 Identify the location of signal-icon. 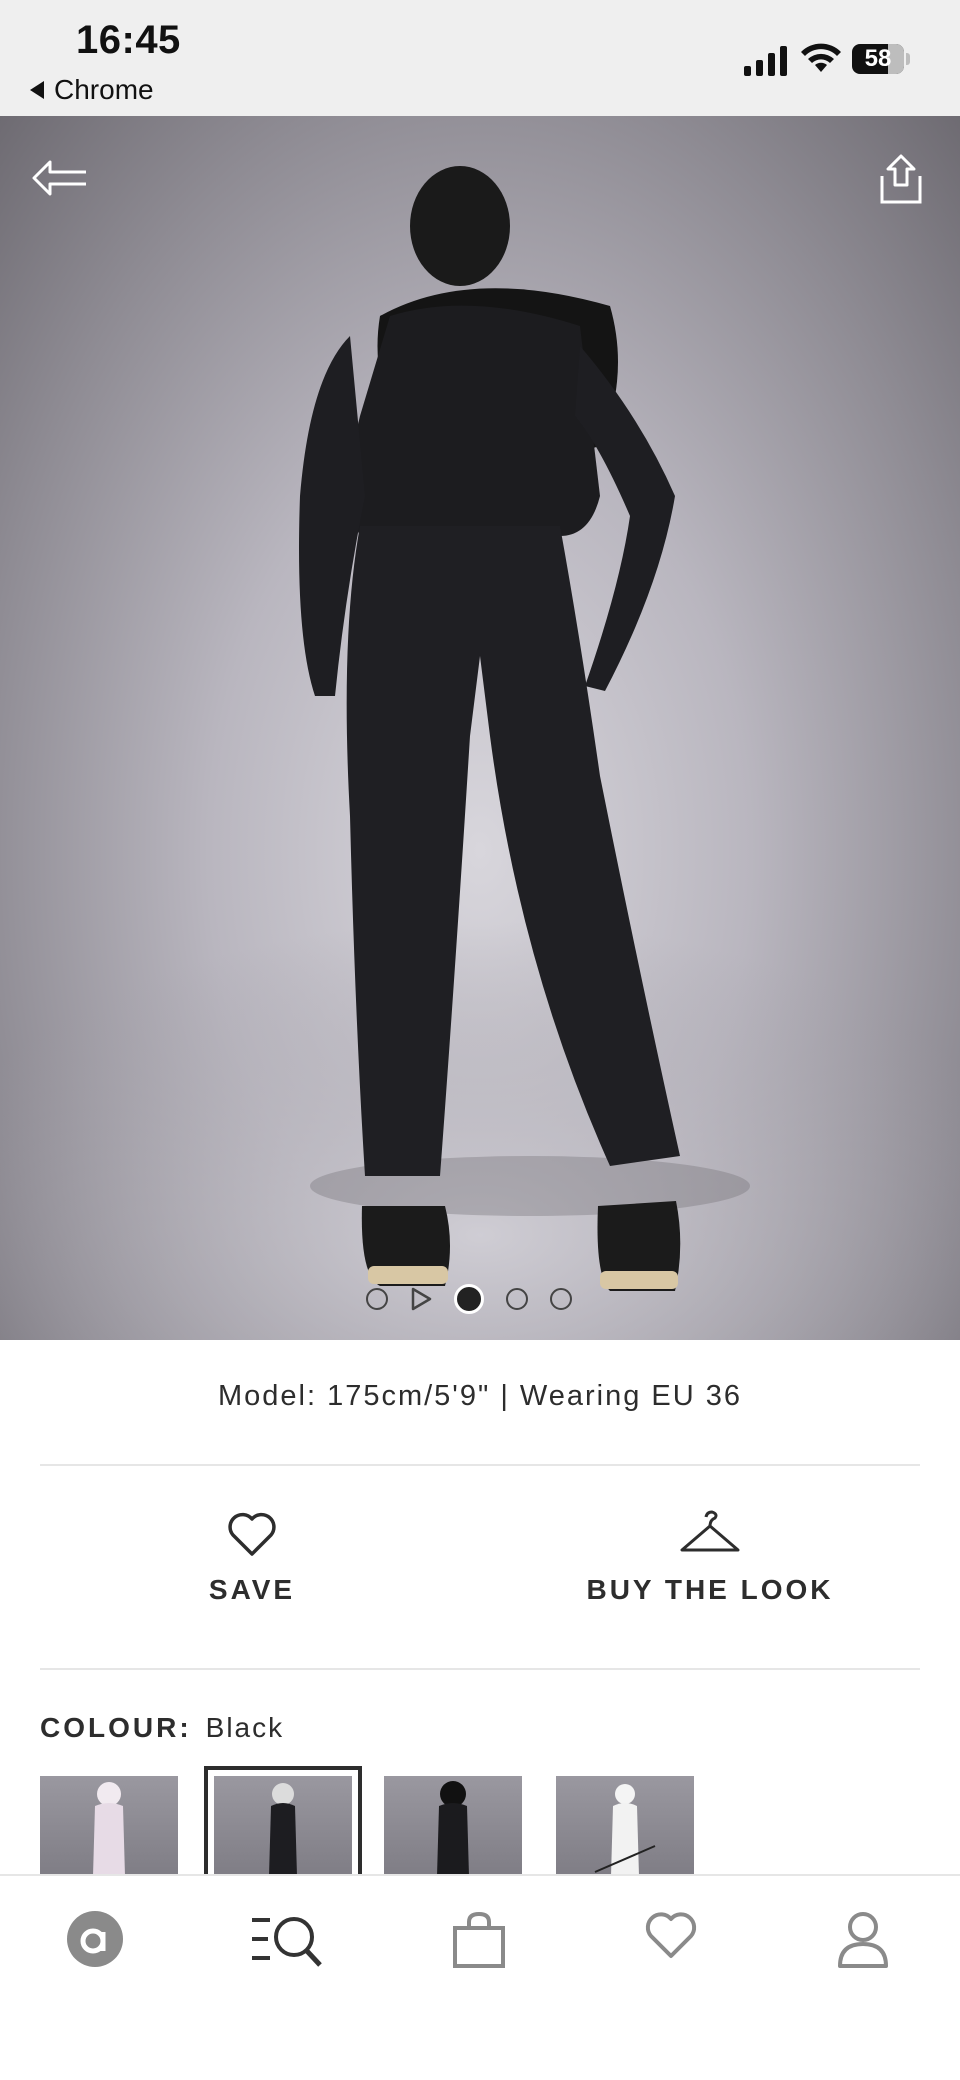
(765, 60).